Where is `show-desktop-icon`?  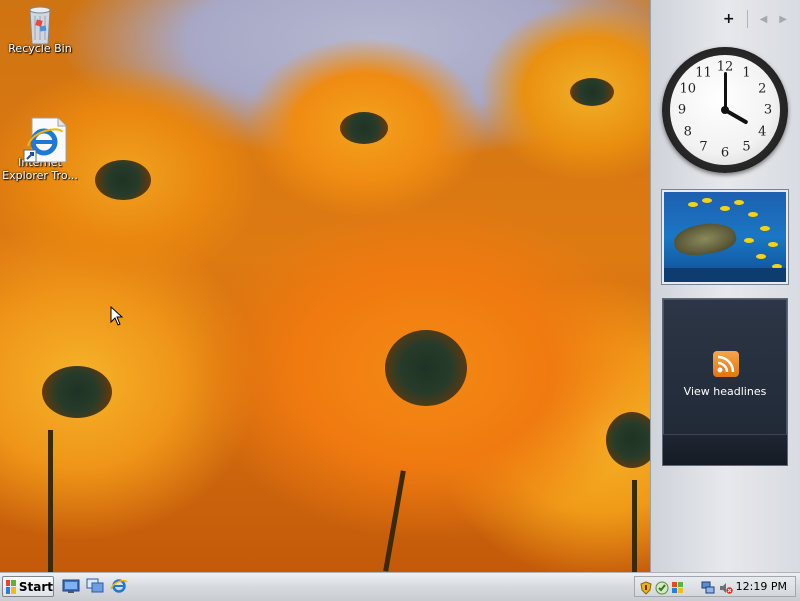
show-desktop-icon is located at coordinates (71, 586).